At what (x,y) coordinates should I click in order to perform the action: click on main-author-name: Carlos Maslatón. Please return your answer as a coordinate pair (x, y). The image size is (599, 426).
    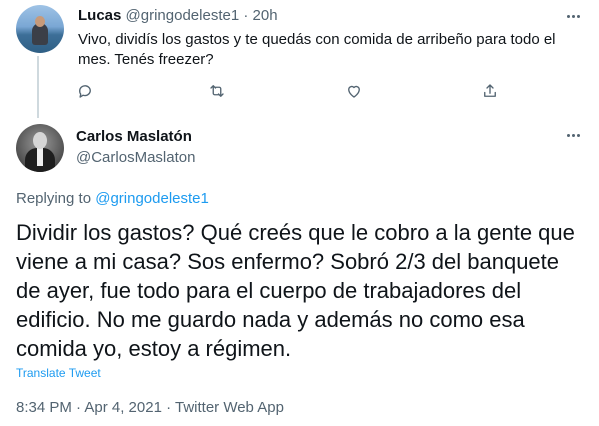
    Looking at the image, I should click on (134, 137).